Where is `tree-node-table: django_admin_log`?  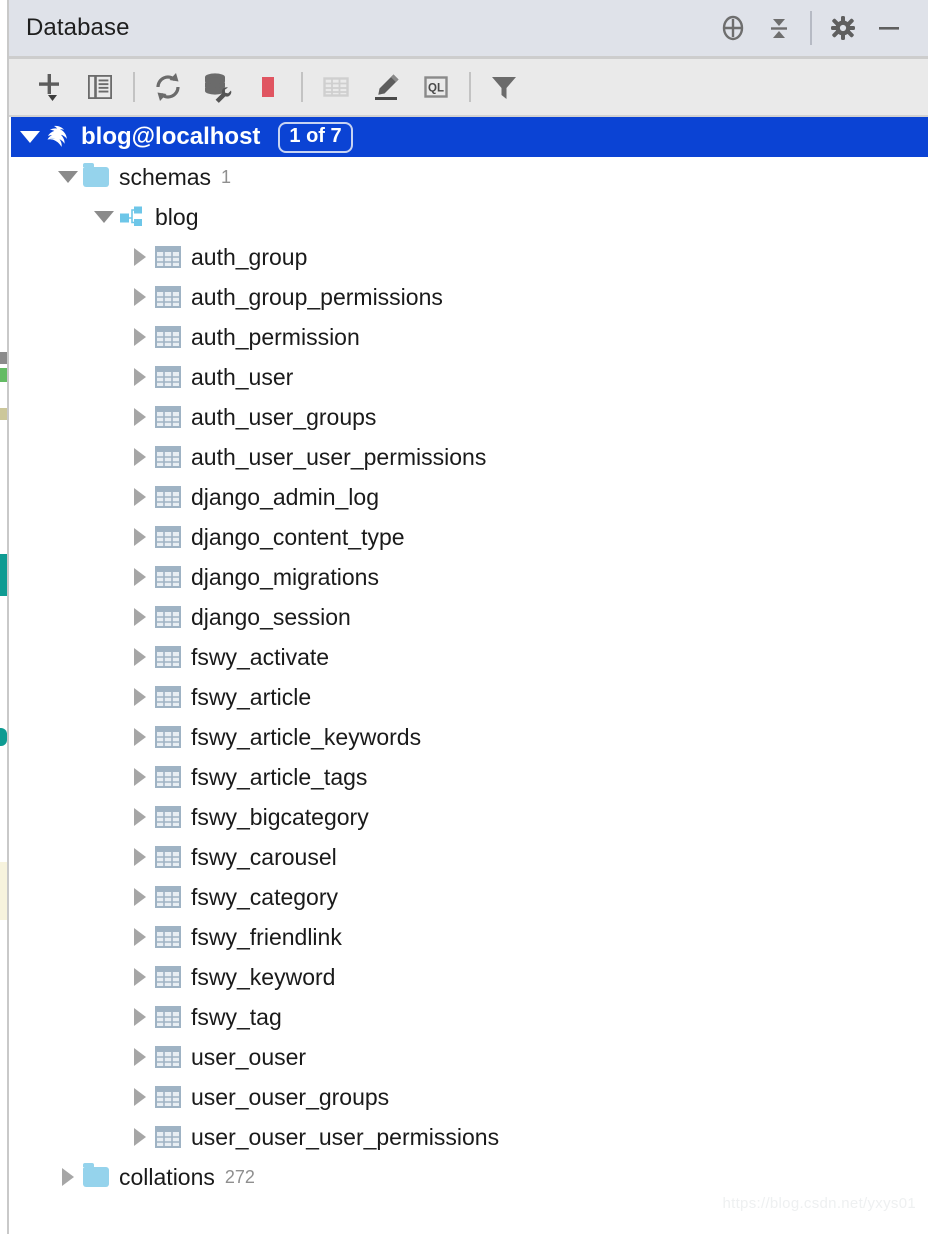
tree-node-table: django_admin_log is located at coordinates (469, 497).